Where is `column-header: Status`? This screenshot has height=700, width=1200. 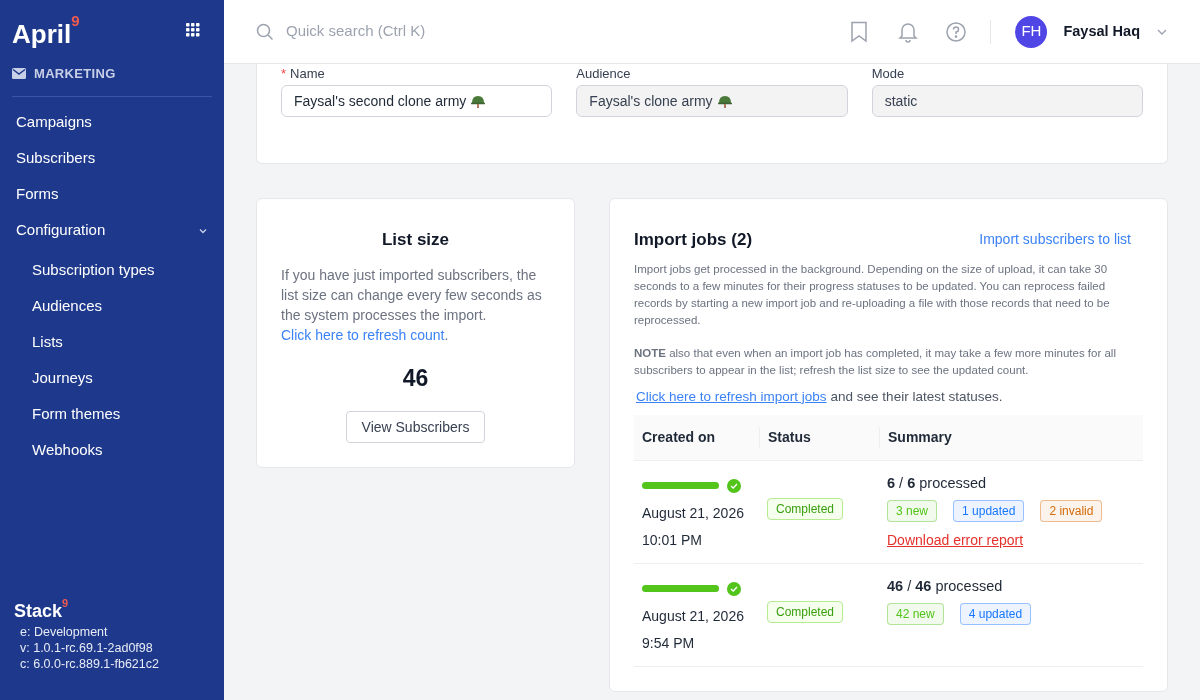 column-header: Status is located at coordinates (819, 437).